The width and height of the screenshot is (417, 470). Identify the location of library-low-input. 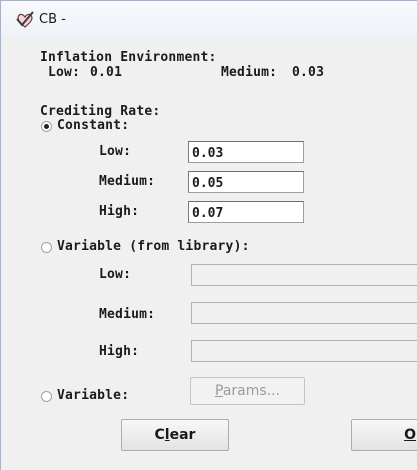
(304, 275).